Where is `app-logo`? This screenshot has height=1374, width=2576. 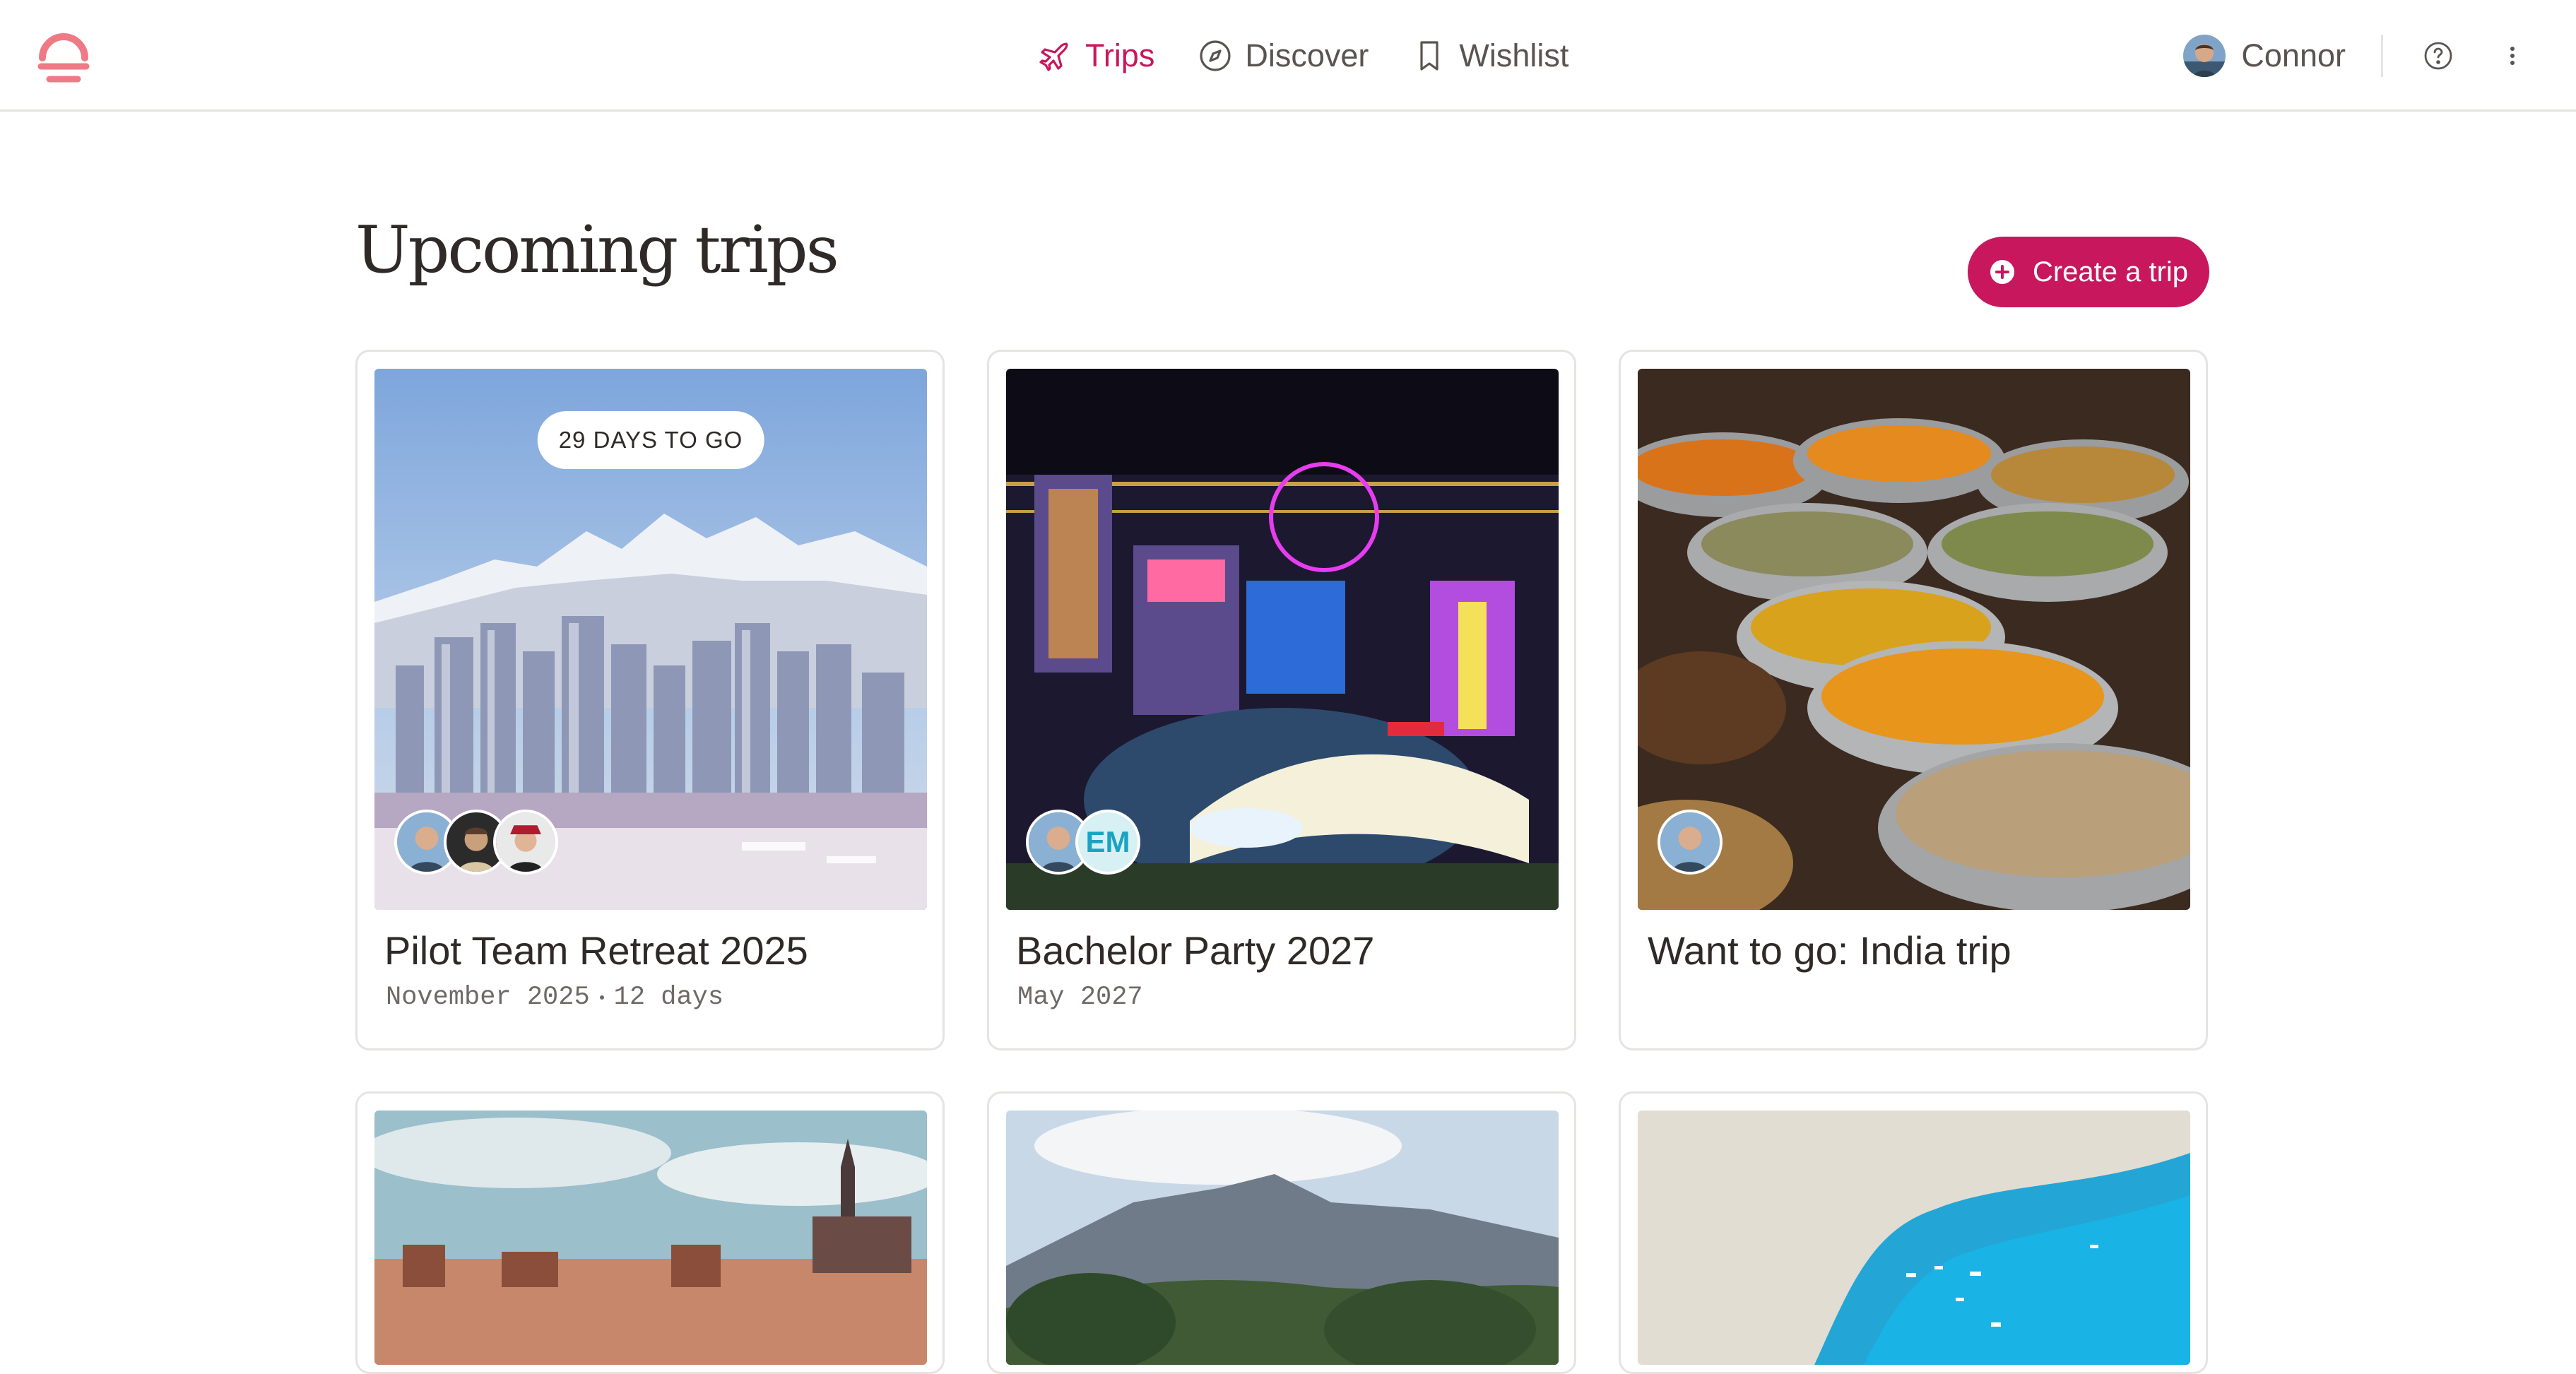
app-logo is located at coordinates (63, 55).